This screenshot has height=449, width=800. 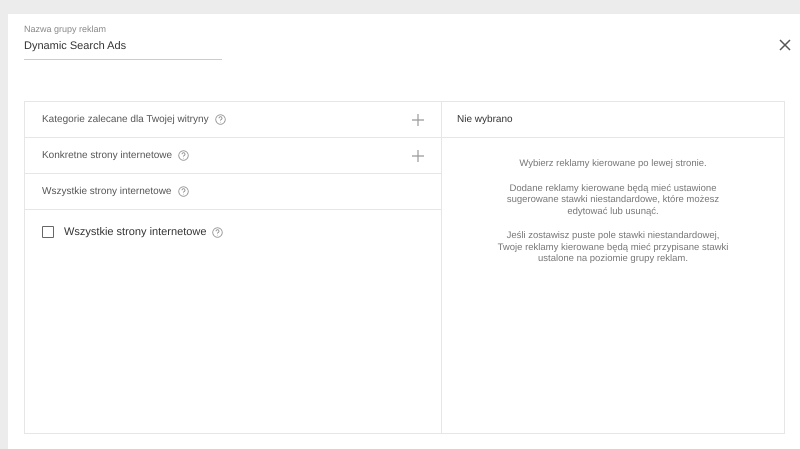 I want to click on category-label: Konkretne strony internetowe, so click(x=107, y=155).